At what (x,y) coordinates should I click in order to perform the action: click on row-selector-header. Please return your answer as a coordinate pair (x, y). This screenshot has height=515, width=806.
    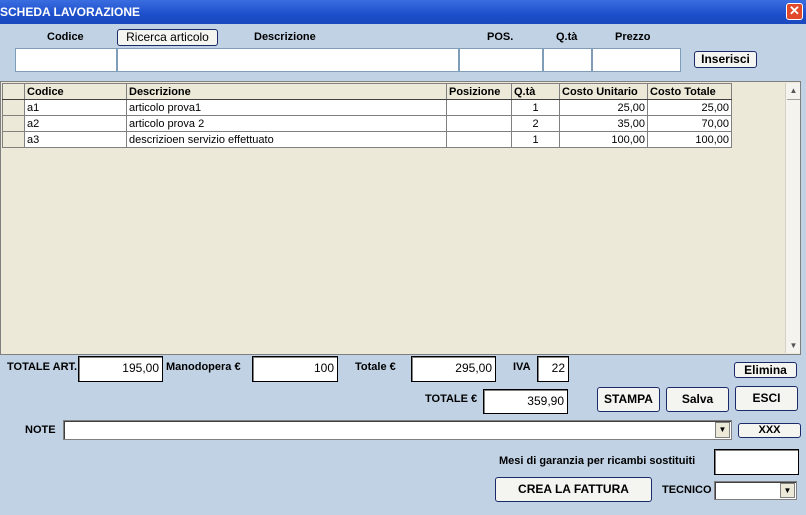
    Looking at the image, I should click on (13, 91).